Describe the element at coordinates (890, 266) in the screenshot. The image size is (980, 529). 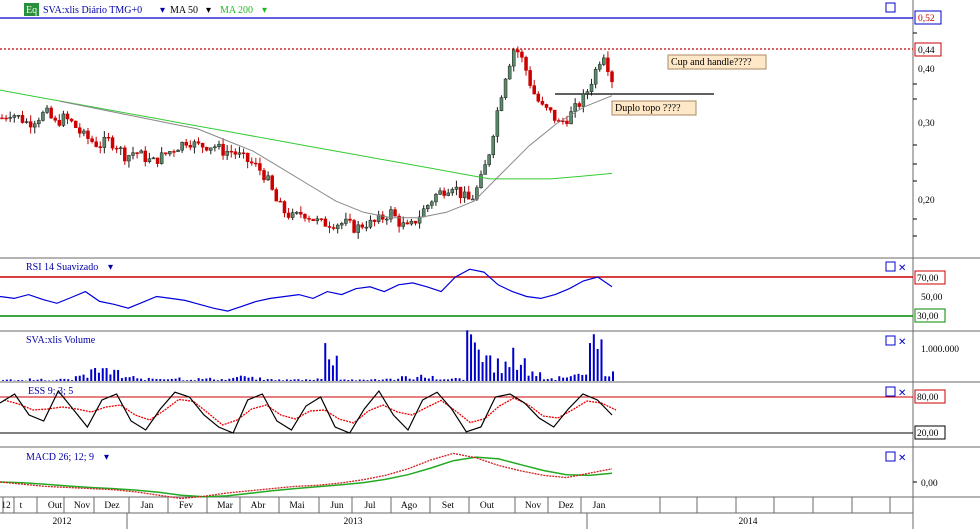
I see `maximize-icon` at that location.